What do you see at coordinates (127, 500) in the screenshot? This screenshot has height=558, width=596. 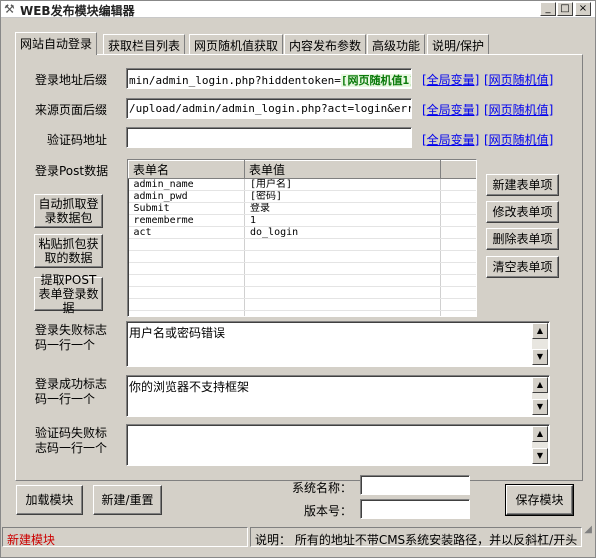 I see `new-reset-button: 新建/重置` at bounding box center [127, 500].